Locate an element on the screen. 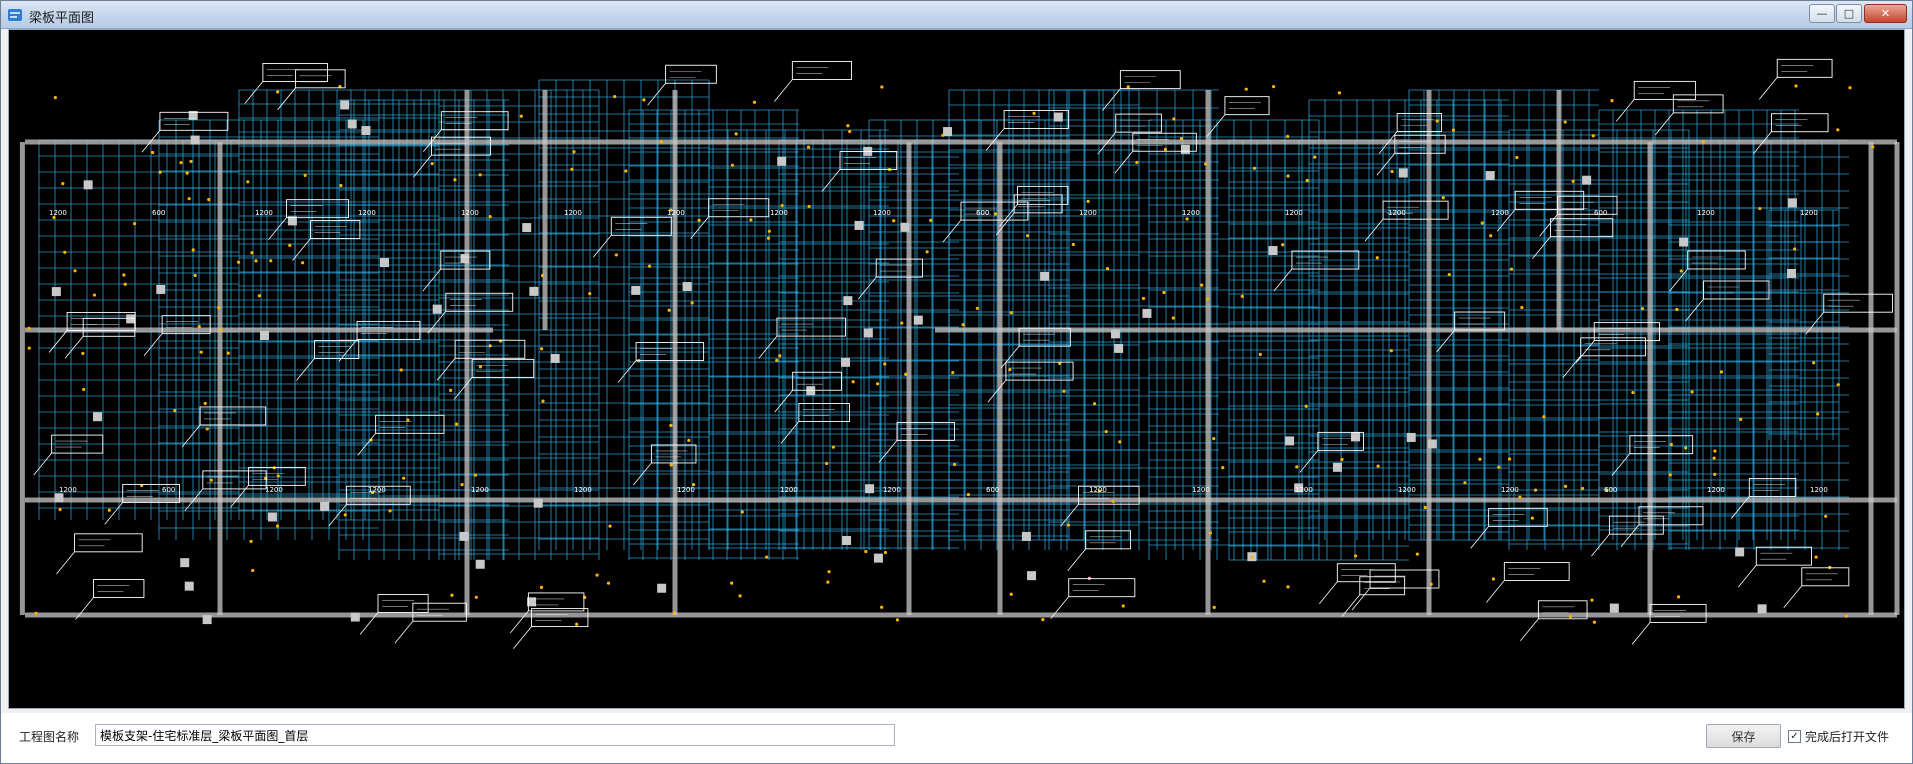 Image resolution: width=1913 pixels, height=764 pixels. project-name-input is located at coordinates (495, 735).